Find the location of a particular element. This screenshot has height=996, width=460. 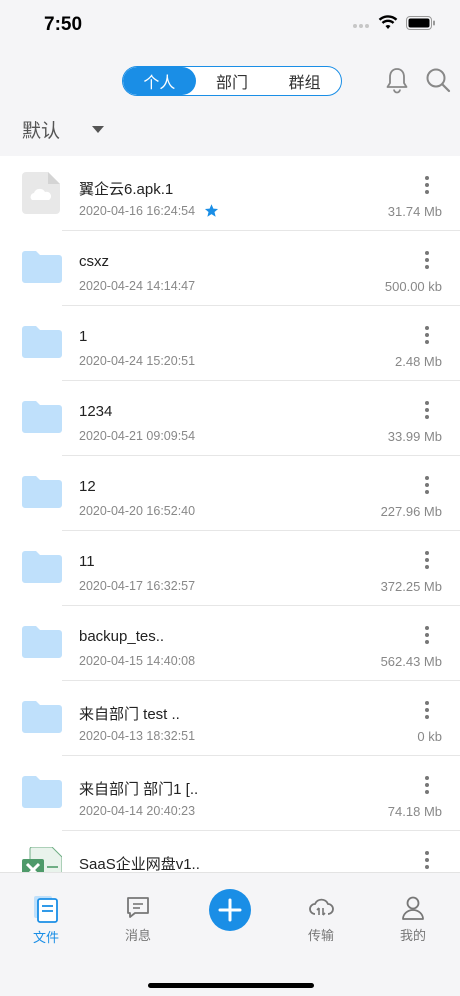

tab-messages: 消息 is located at coordinates (138, 919).